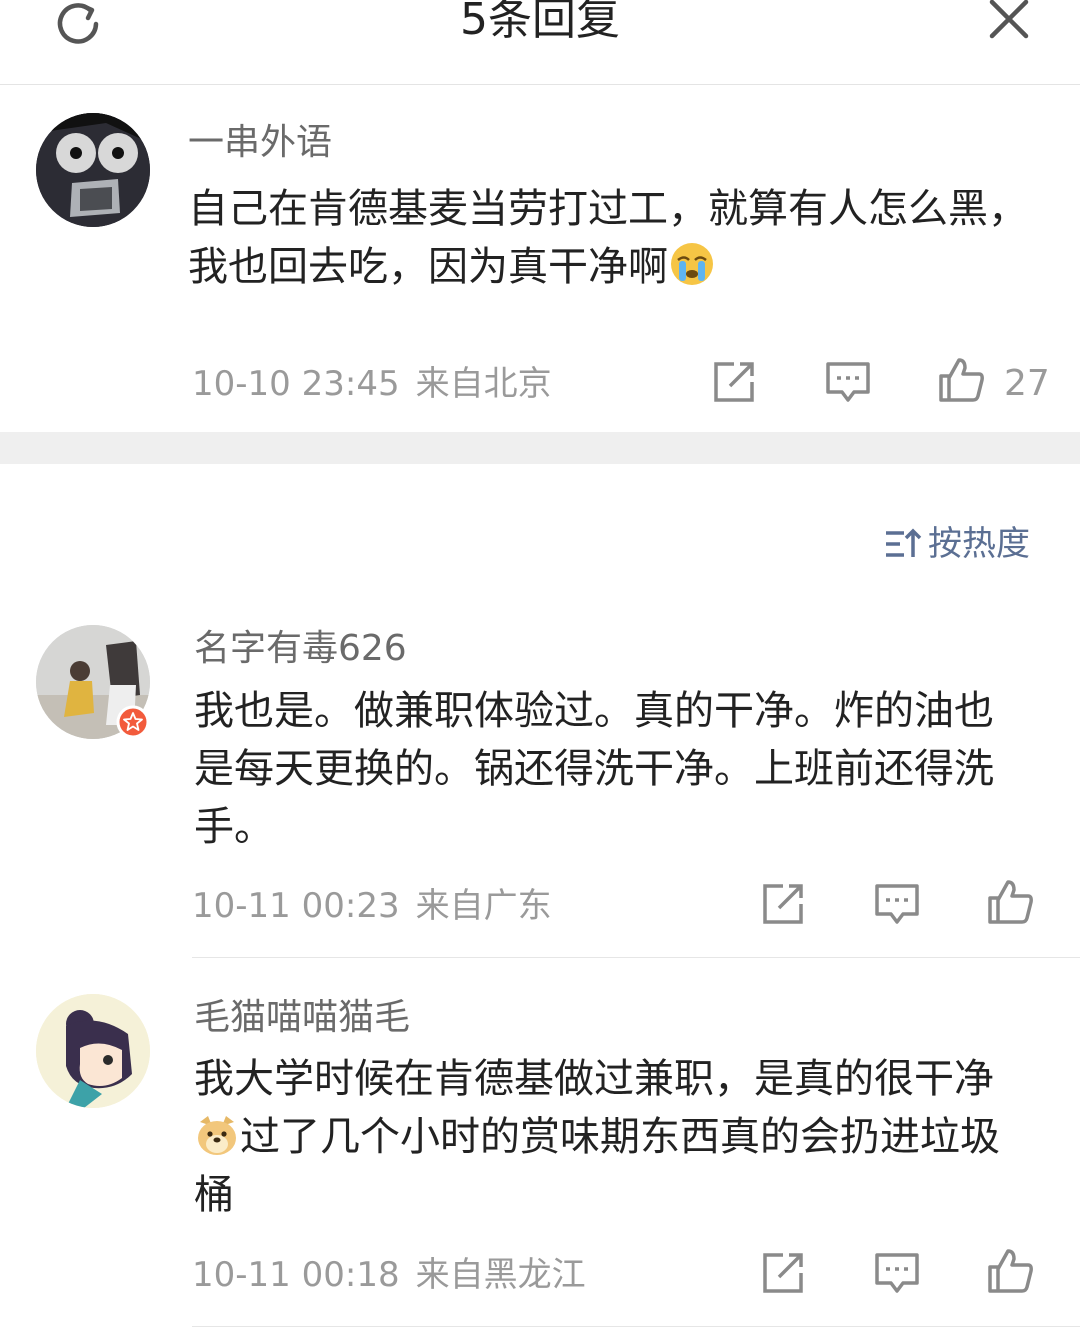  What do you see at coordinates (483, 384) in the screenshot?
I see `comment-location: 来自北京` at bounding box center [483, 384].